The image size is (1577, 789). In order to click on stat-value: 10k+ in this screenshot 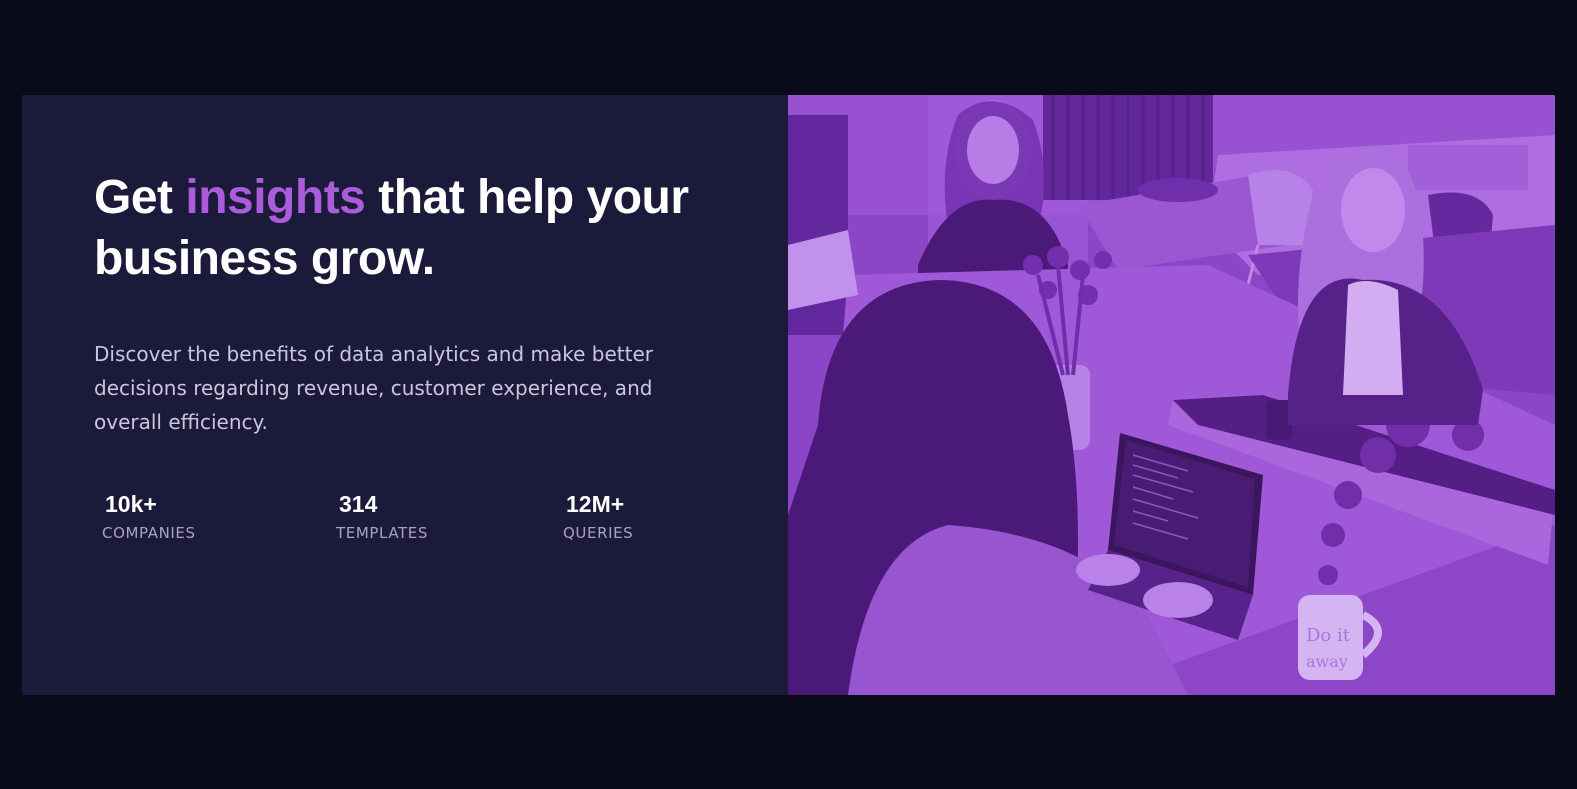, I will do `click(131, 504)`.